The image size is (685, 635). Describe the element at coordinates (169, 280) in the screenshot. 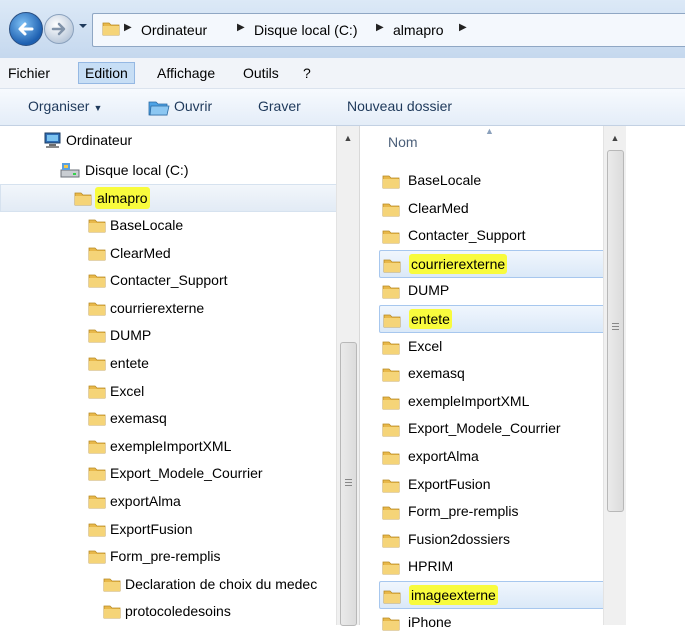

I see `tree-item-label: Contacter_Support` at that location.